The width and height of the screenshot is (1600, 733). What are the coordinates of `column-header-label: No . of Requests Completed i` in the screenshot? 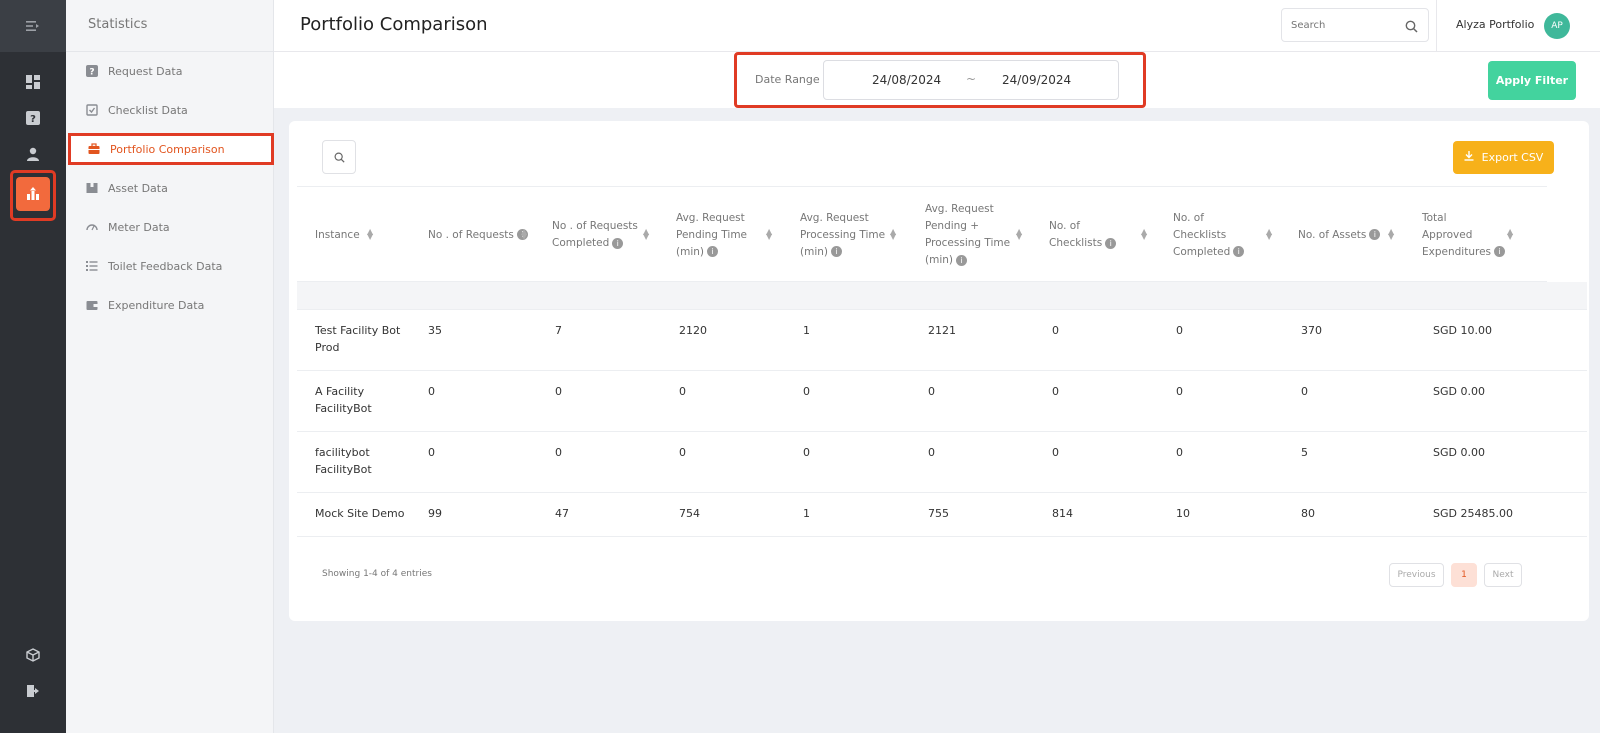 It's located at (595, 235).